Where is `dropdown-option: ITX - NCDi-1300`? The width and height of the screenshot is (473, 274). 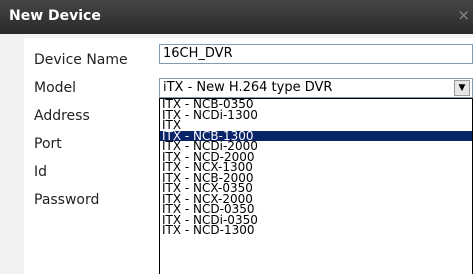
dropdown-option: ITX - NCDi-1300 is located at coordinates (316, 114).